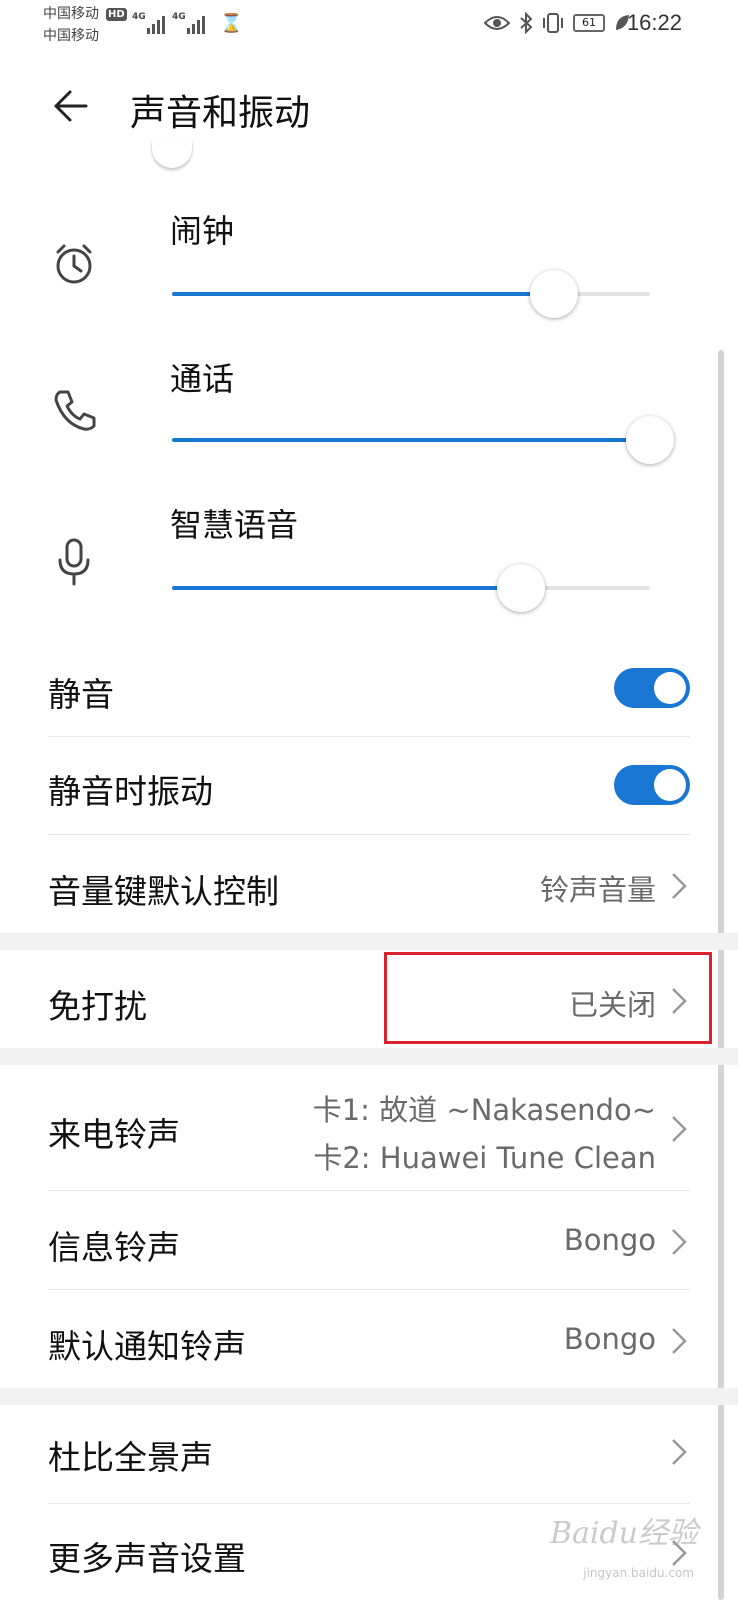 Image resolution: width=738 pixels, height=1600 pixels. Describe the element at coordinates (484, 1158) in the screenshot. I see `ringtone-card2: 卡2: Huawei Tune Clean` at that location.